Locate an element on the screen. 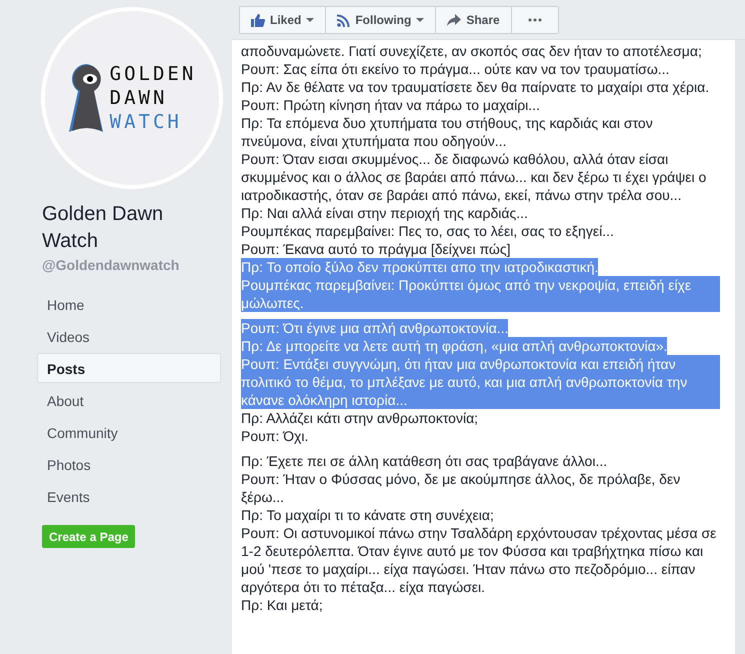 The image size is (745, 654). transcript-line: Ρουπ: Όχι. is located at coordinates (274, 436).